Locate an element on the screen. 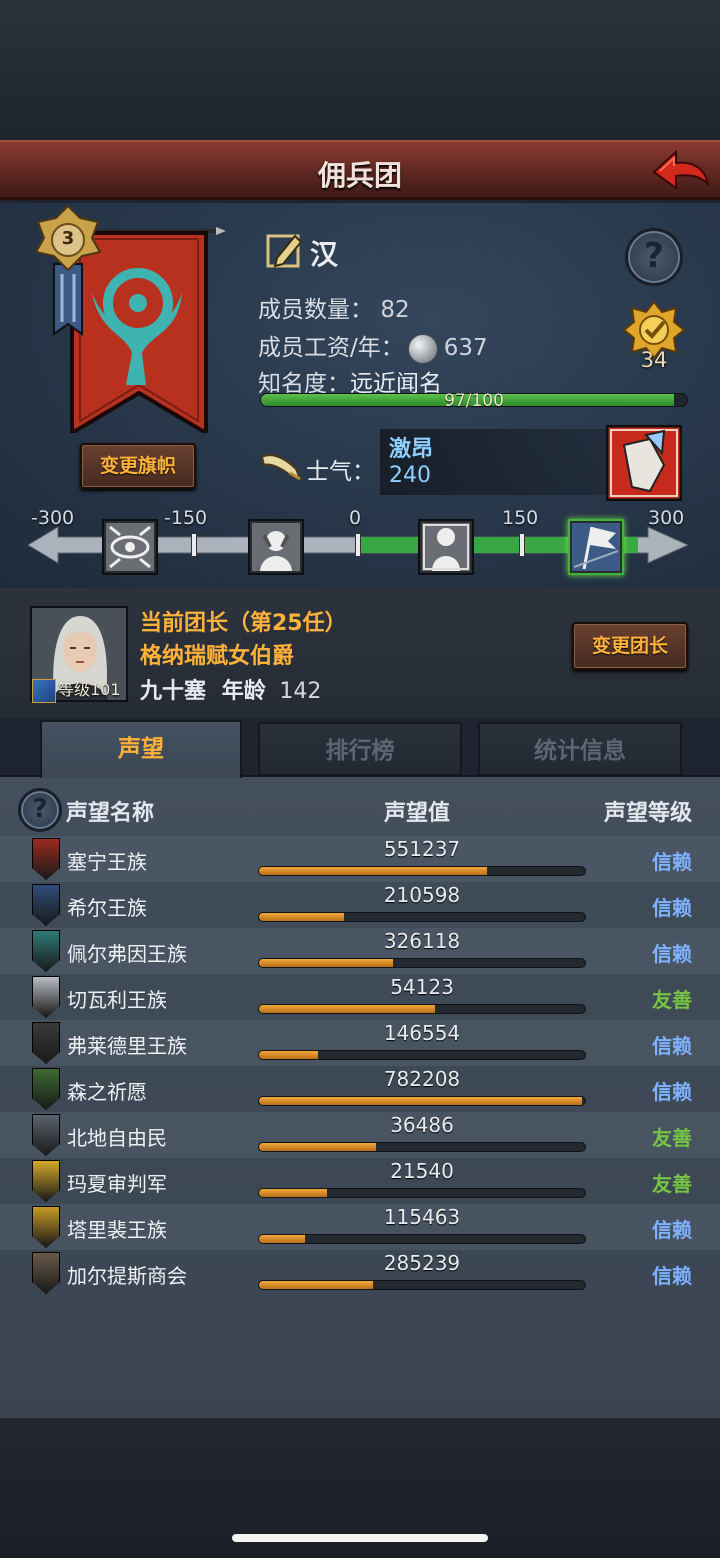  reputation-row: 弗莱德里王族 146554 信赖 is located at coordinates (360, 1043).